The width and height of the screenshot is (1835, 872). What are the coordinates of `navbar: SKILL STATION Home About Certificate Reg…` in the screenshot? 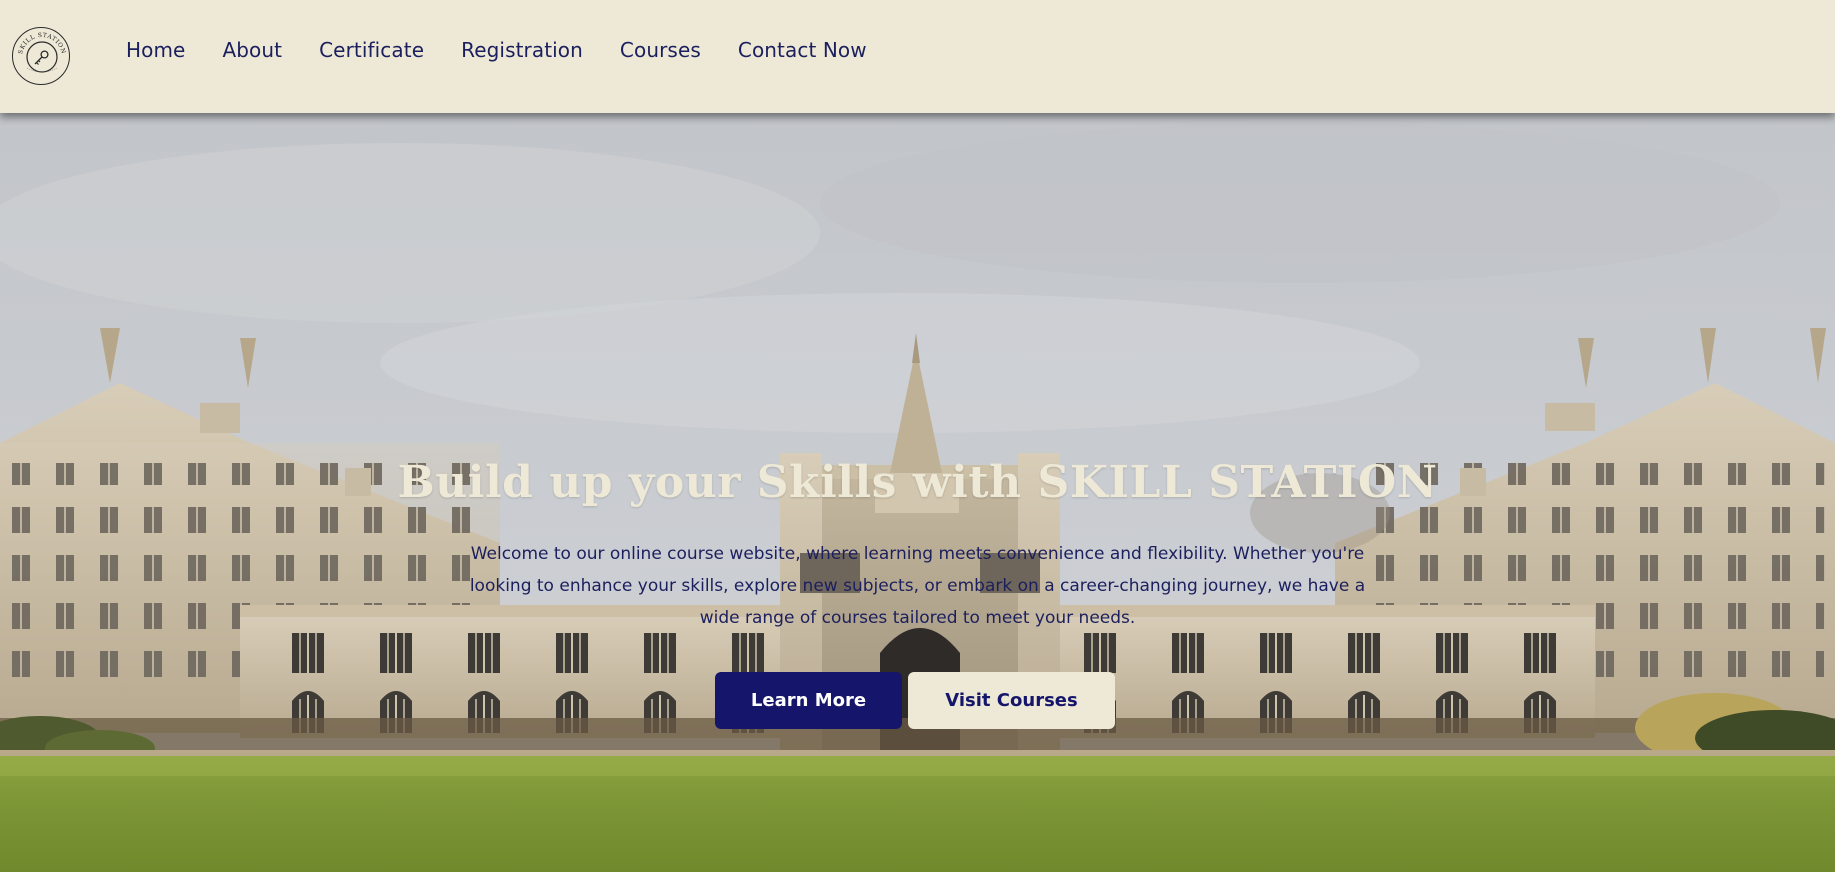 It's located at (917, 56).